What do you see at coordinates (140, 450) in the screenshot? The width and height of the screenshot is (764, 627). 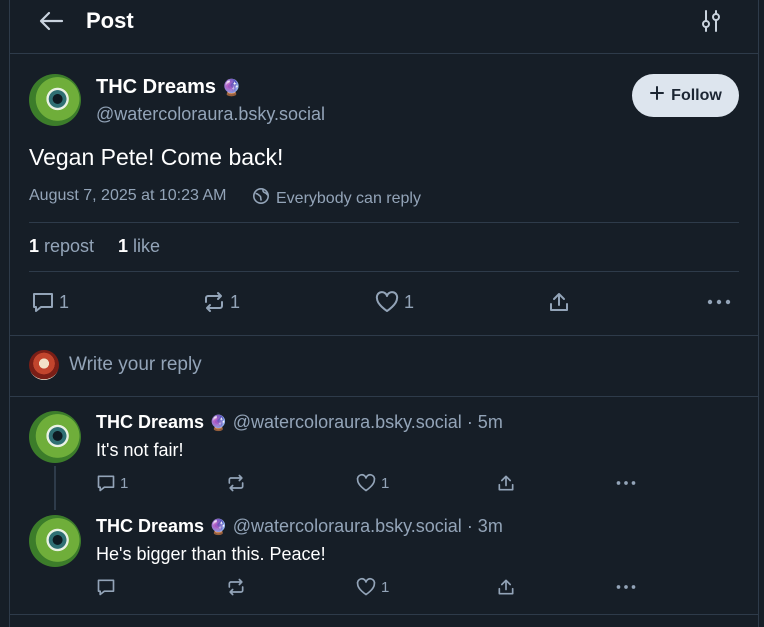 I see `reply-text: It's not fair!` at bounding box center [140, 450].